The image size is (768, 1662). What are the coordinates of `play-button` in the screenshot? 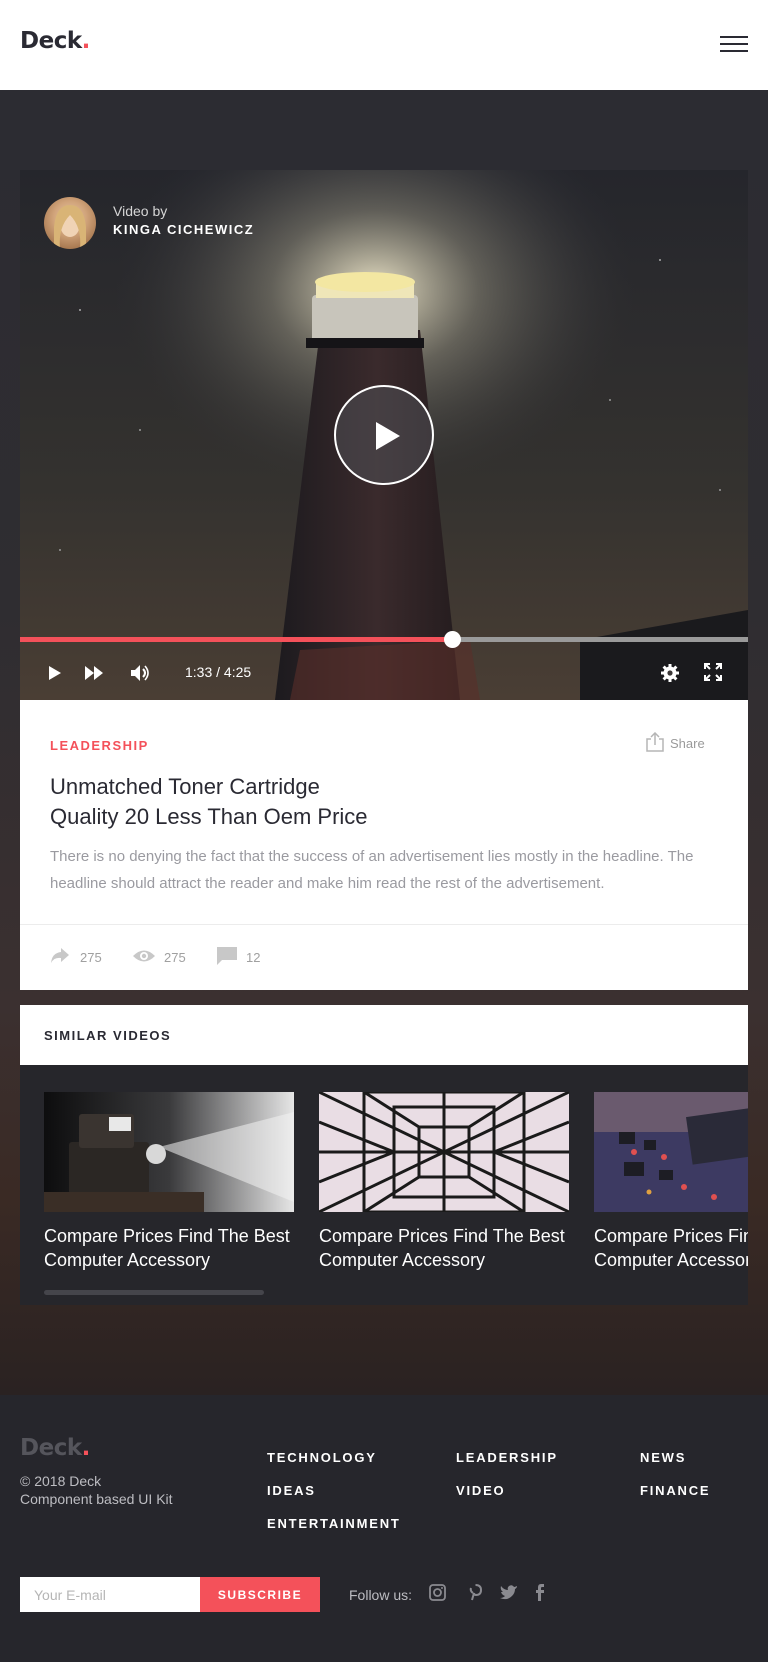 It's located at (384, 435).